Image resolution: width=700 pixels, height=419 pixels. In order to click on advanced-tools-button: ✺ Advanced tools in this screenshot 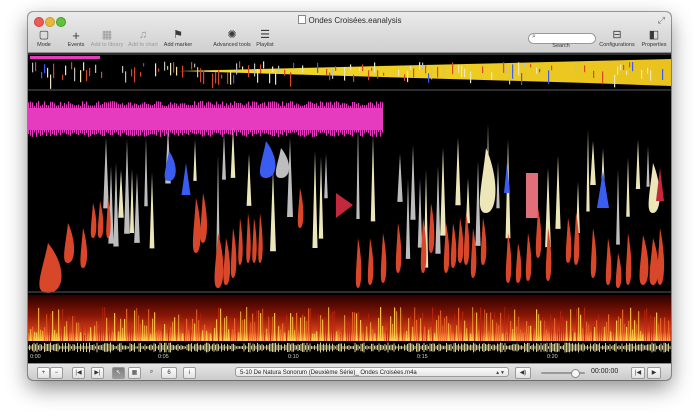, I will do `click(232, 40)`.